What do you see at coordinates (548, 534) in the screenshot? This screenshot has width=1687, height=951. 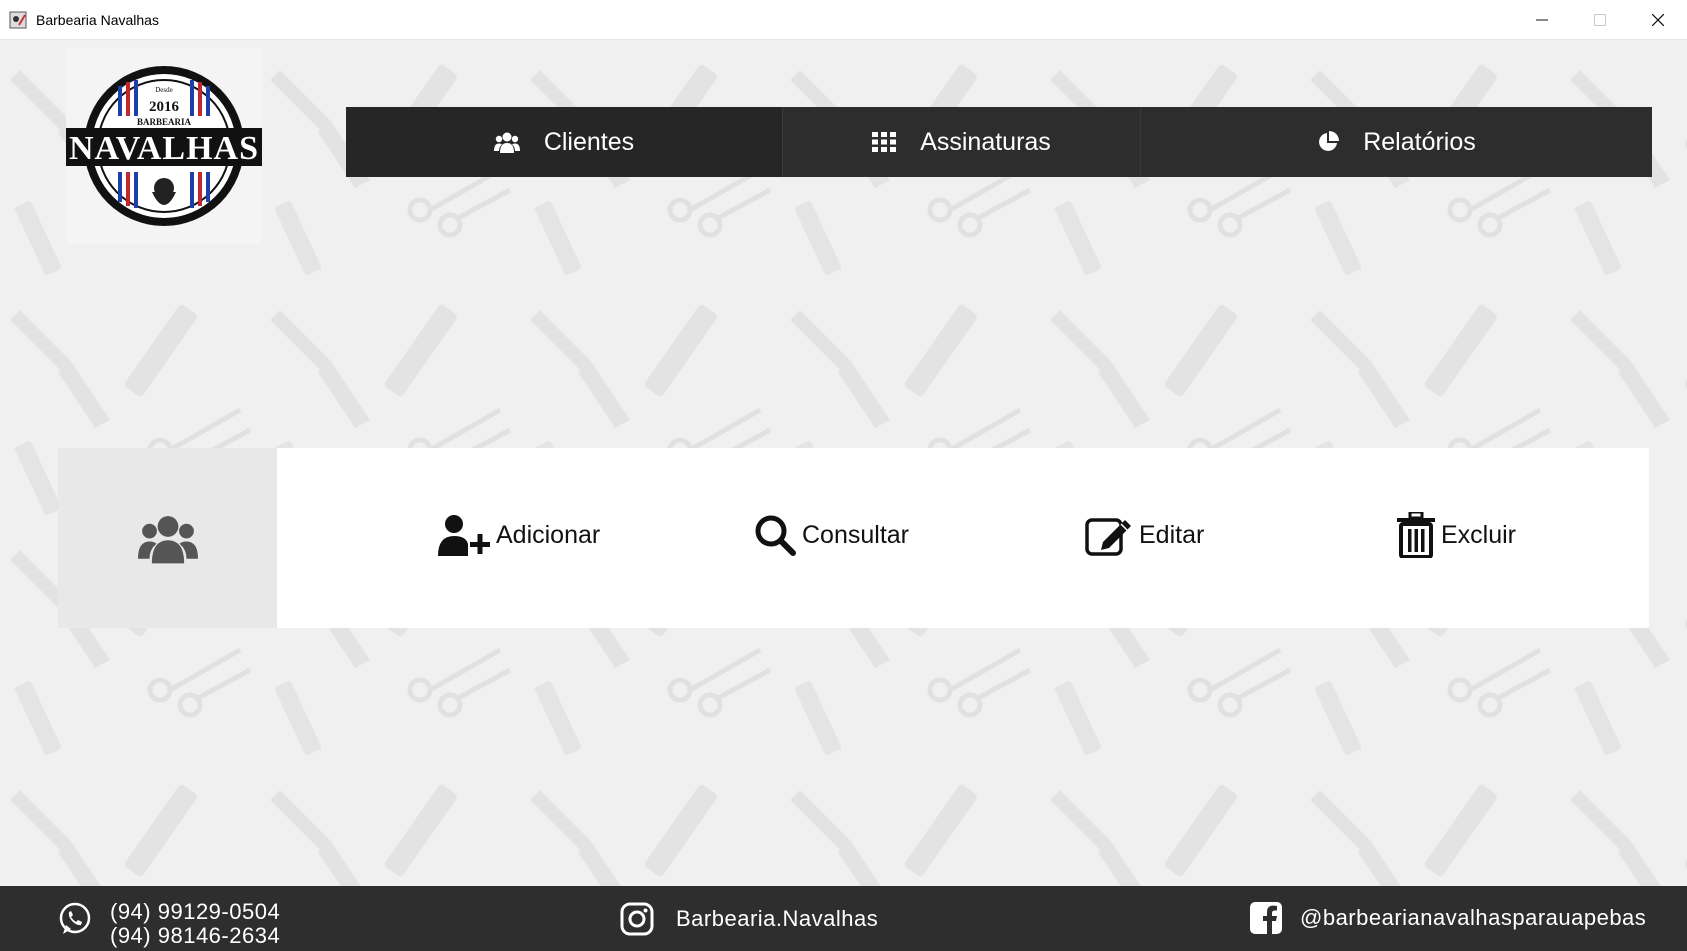 I see `adicionar-label: Adicionar` at bounding box center [548, 534].